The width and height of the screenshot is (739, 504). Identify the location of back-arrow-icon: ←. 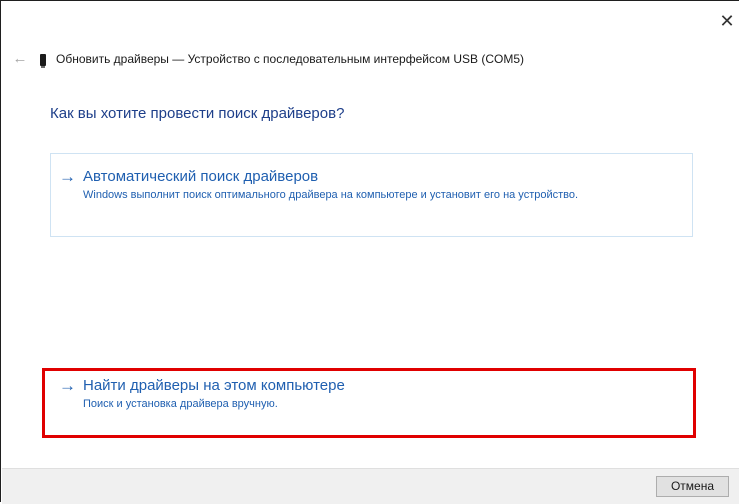
(20, 58).